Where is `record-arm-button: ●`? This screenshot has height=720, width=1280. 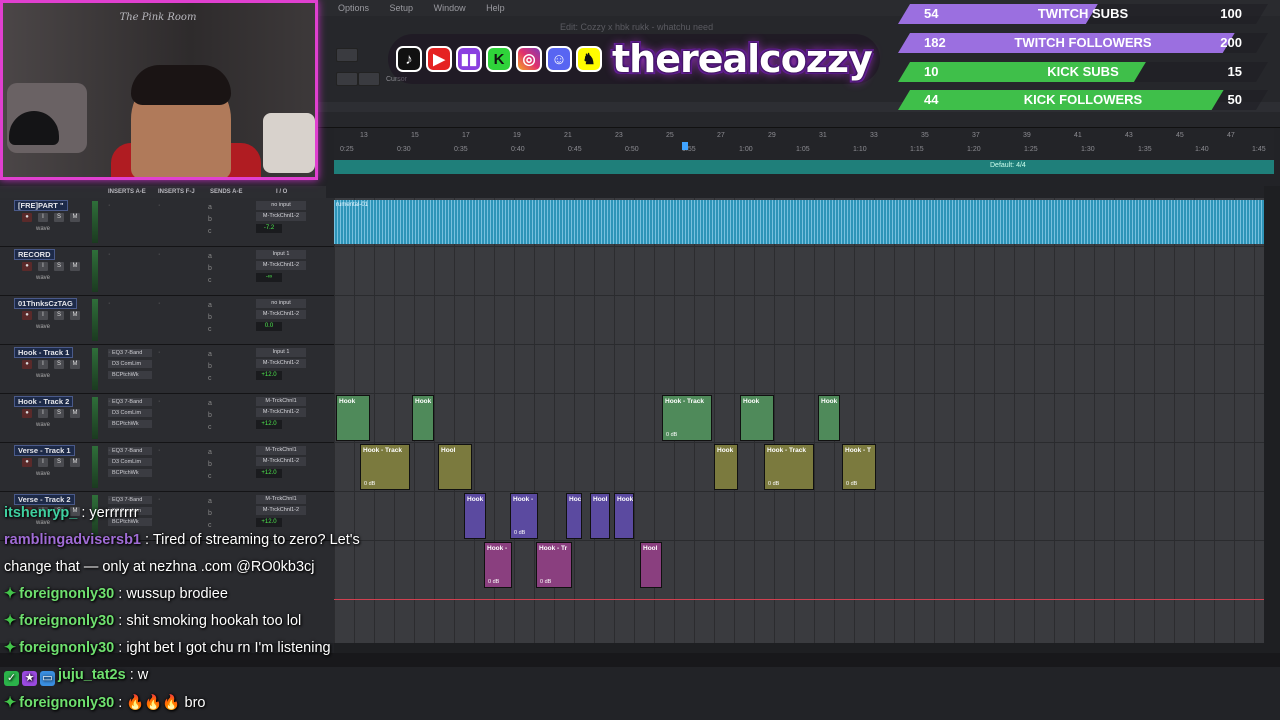 record-arm-button: ● is located at coordinates (27, 462).